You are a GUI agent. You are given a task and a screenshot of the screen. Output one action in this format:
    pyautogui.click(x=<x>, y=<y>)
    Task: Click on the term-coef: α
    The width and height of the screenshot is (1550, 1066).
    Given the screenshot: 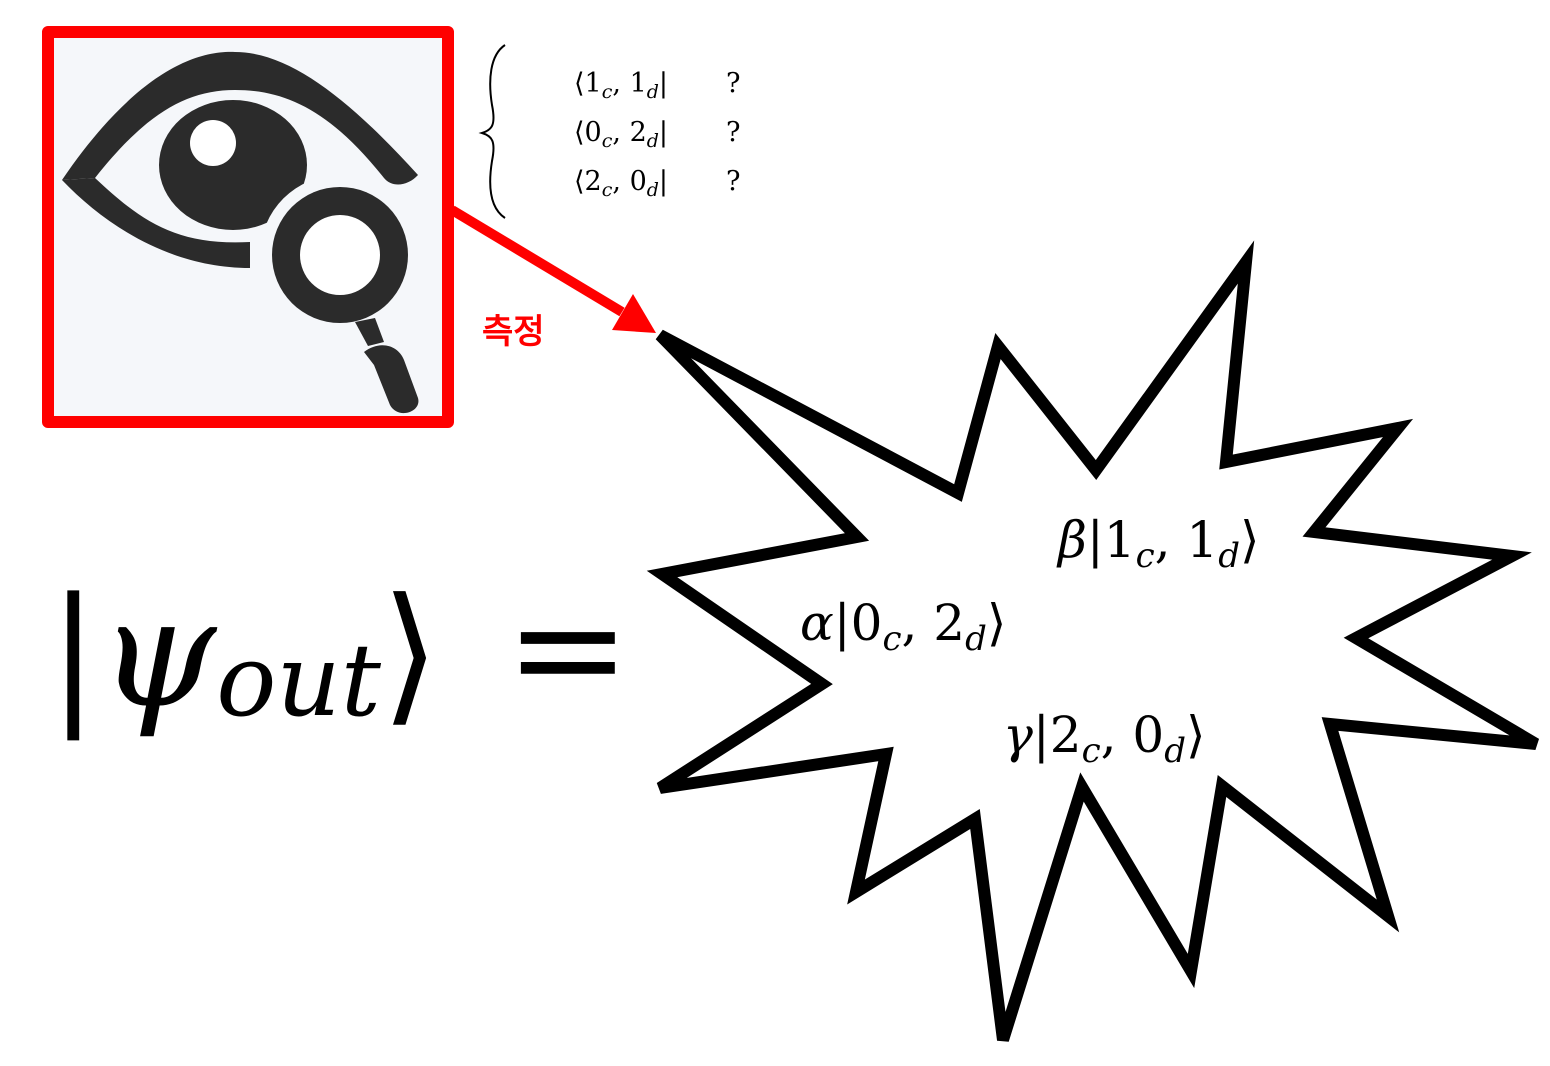 What is the action you would take?
    pyautogui.click(x=817, y=623)
    